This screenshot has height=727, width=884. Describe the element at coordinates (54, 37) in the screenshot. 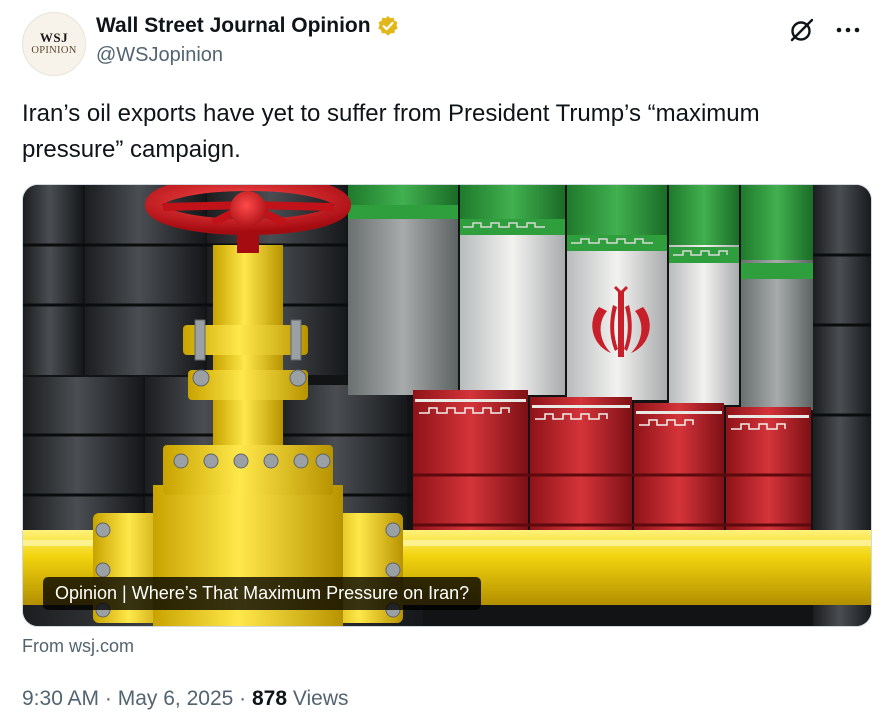

I see `avatar-wordmark-top: WSJ` at that location.